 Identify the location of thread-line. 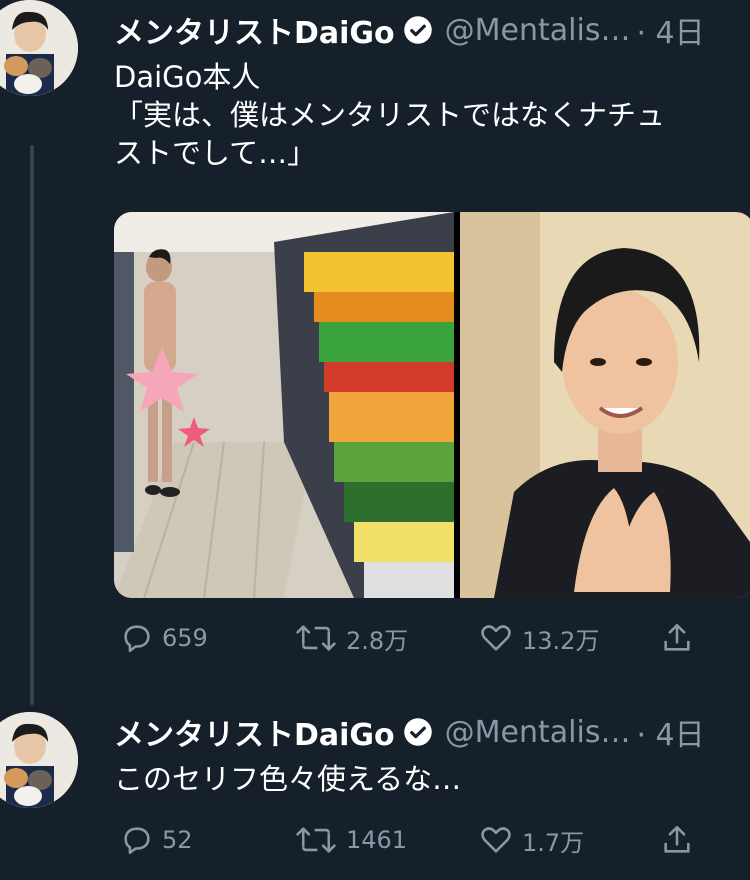
(32, 425).